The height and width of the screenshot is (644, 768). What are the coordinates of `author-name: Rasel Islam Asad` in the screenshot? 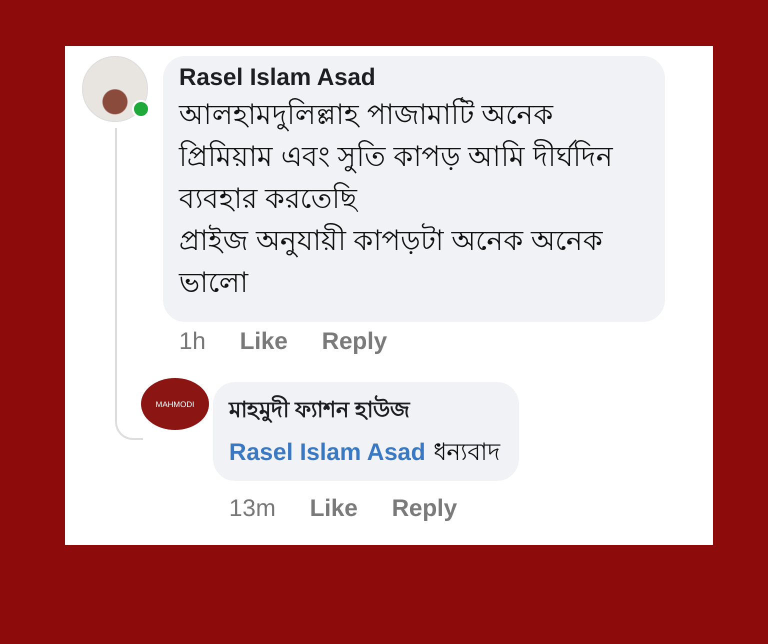 It's located at (414, 78).